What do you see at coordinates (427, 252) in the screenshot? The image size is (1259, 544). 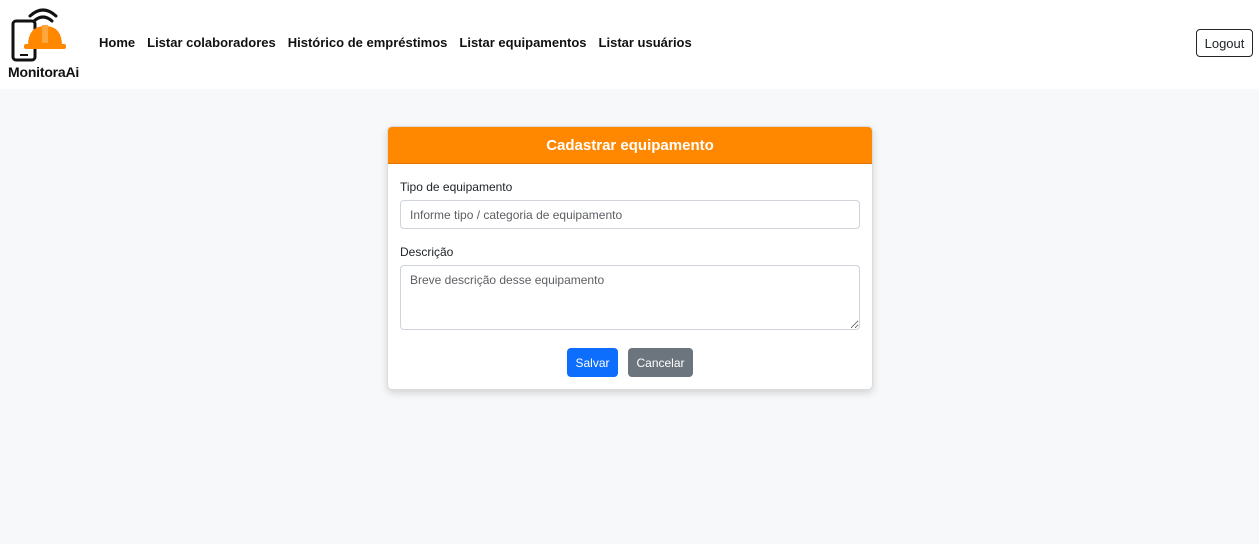 I see `description-label: Descrição` at bounding box center [427, 252].